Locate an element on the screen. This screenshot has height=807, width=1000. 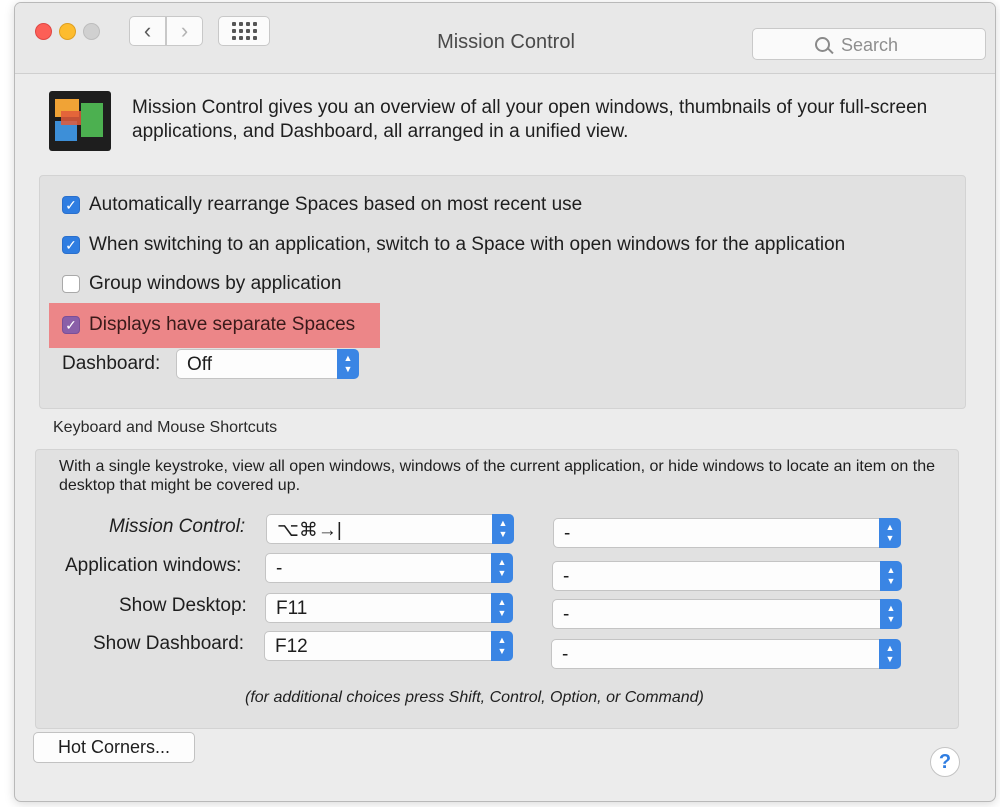
chevron-left-icon: ‹ is located at coordinates (147, 30).